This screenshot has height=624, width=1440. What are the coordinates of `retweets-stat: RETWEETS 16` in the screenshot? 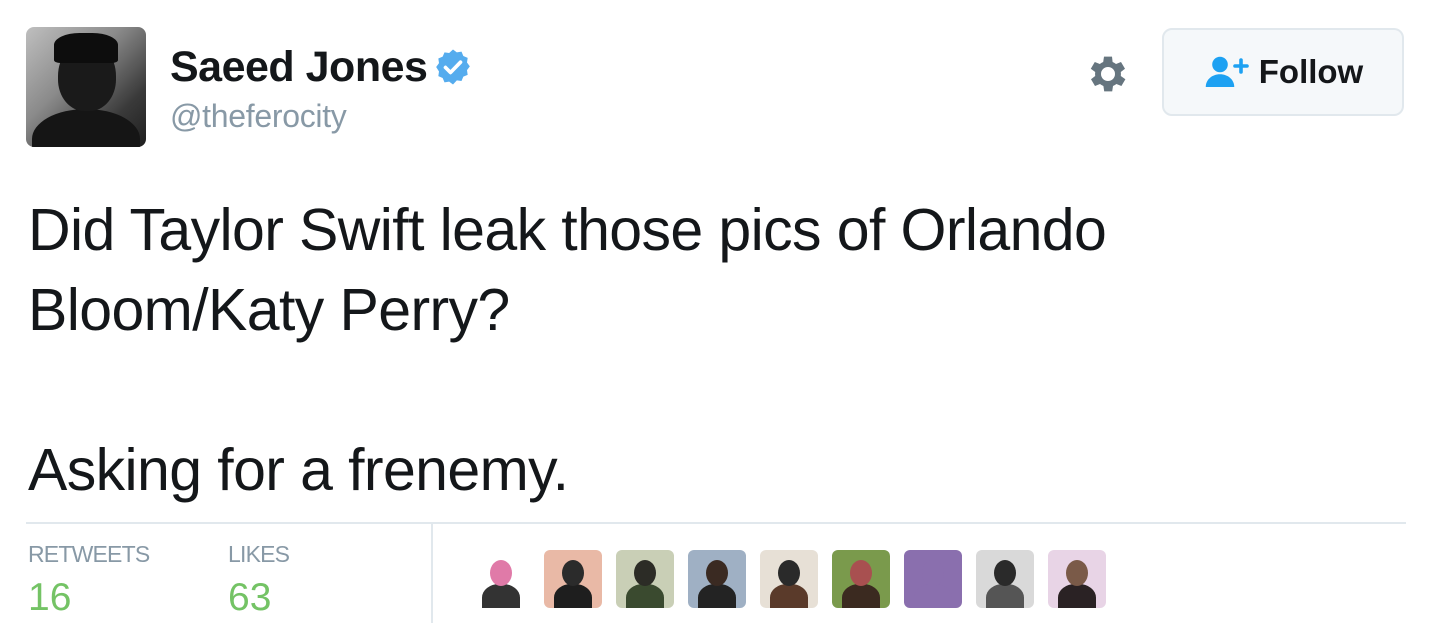 It's located at (89, 582).